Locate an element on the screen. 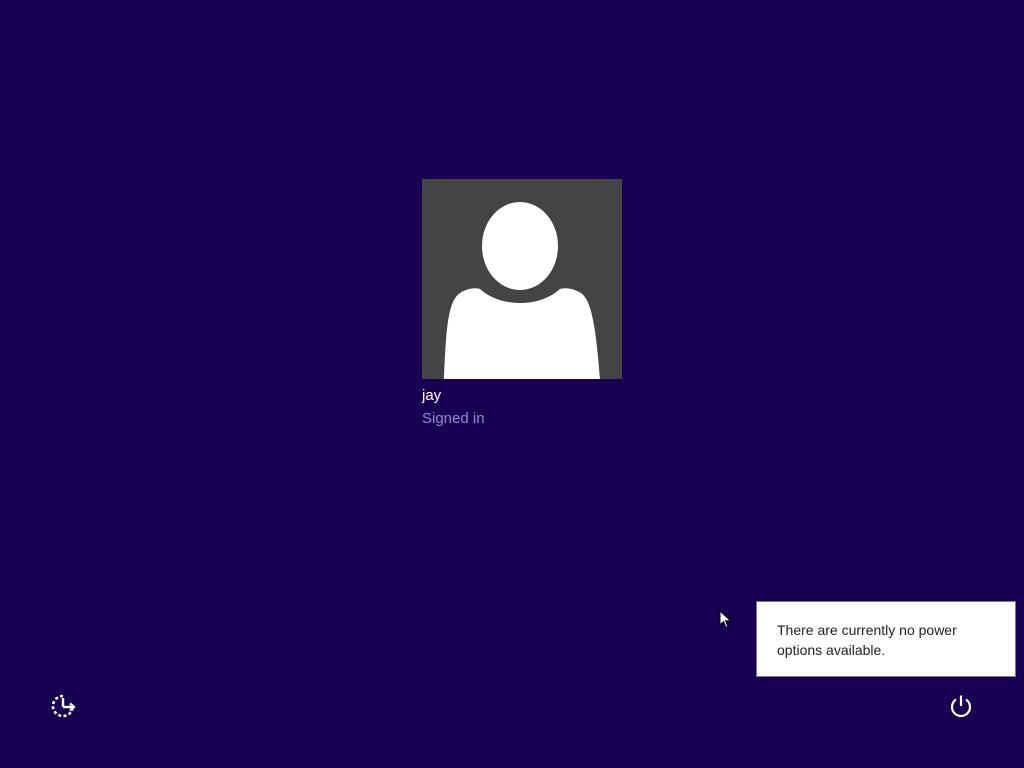  user-name: jay is located at coordinates (432, 395).